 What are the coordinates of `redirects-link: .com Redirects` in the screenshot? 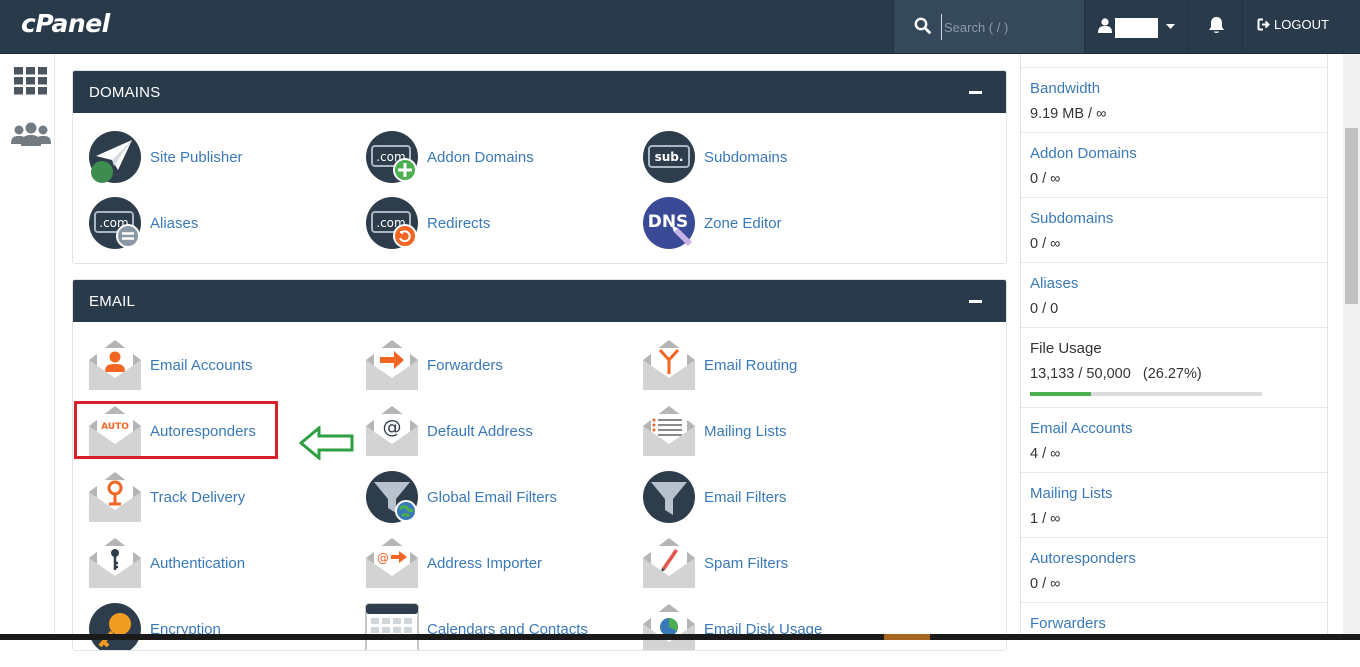 It's located at (427, 223).